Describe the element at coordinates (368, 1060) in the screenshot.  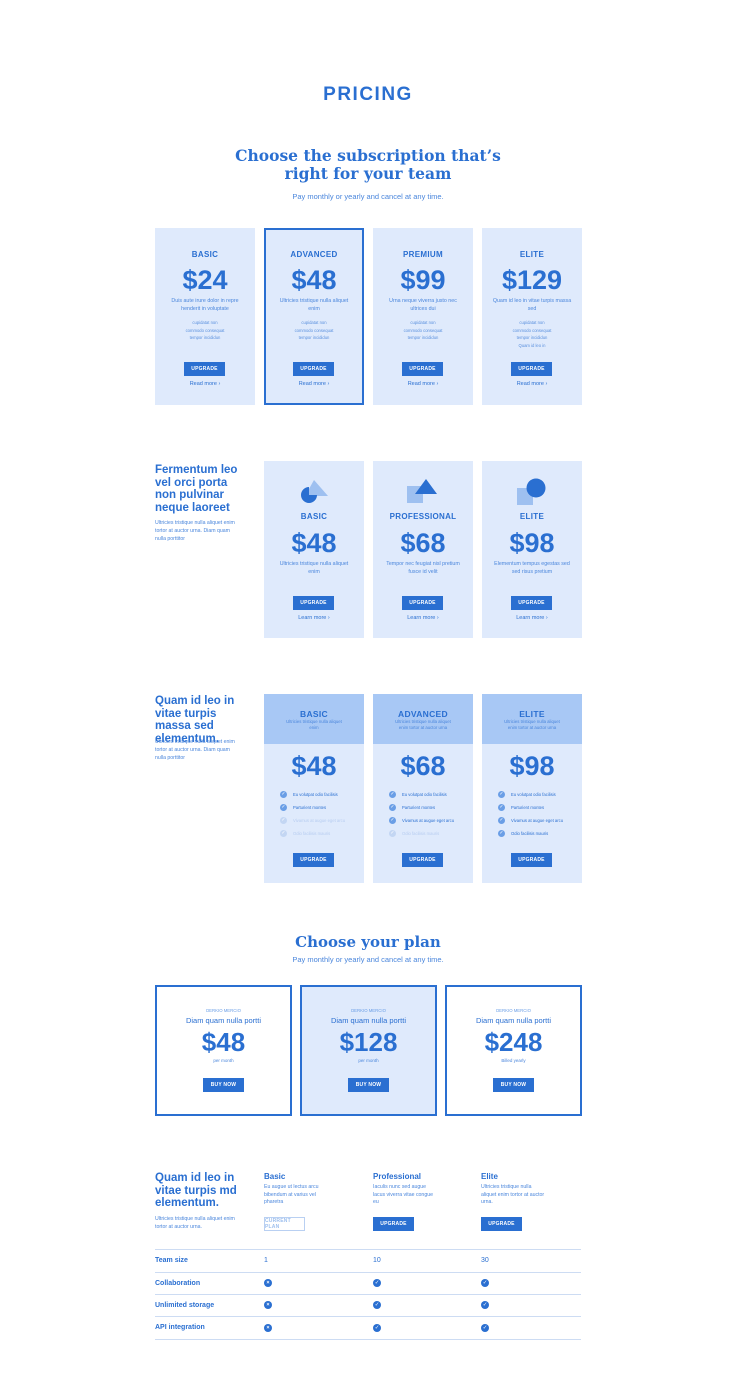
I see `billing-period: per month` at that location.